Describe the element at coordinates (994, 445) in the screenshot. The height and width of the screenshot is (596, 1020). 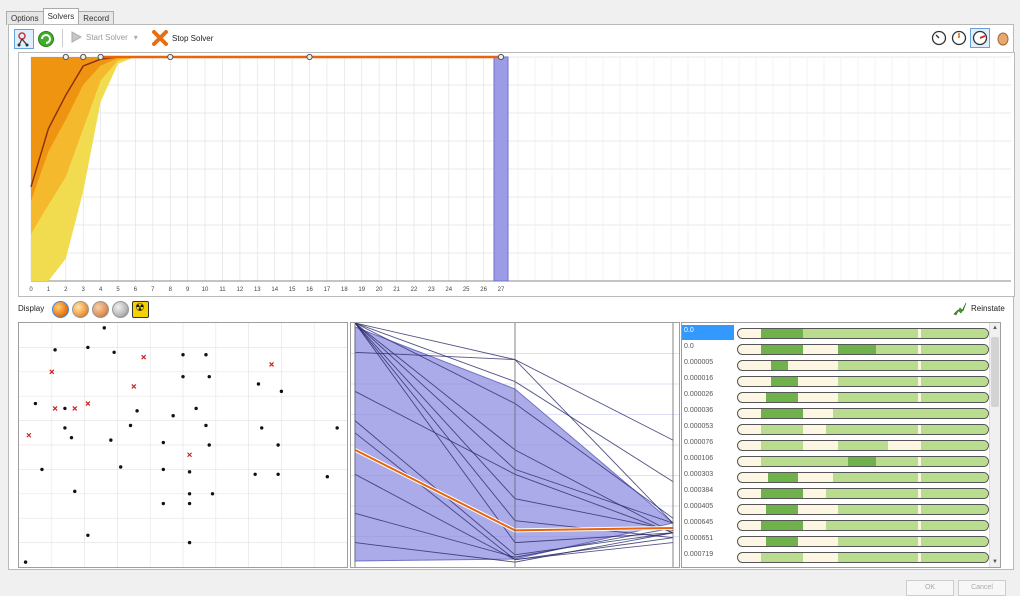
I see `list-scrollbar: ▲ ▼` at that location.